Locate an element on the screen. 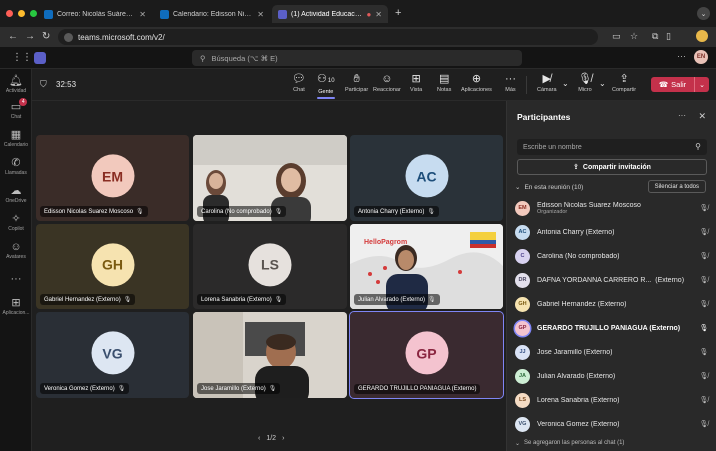  toolbar-more-button: ··· Más is located at coordinates (510, 83).